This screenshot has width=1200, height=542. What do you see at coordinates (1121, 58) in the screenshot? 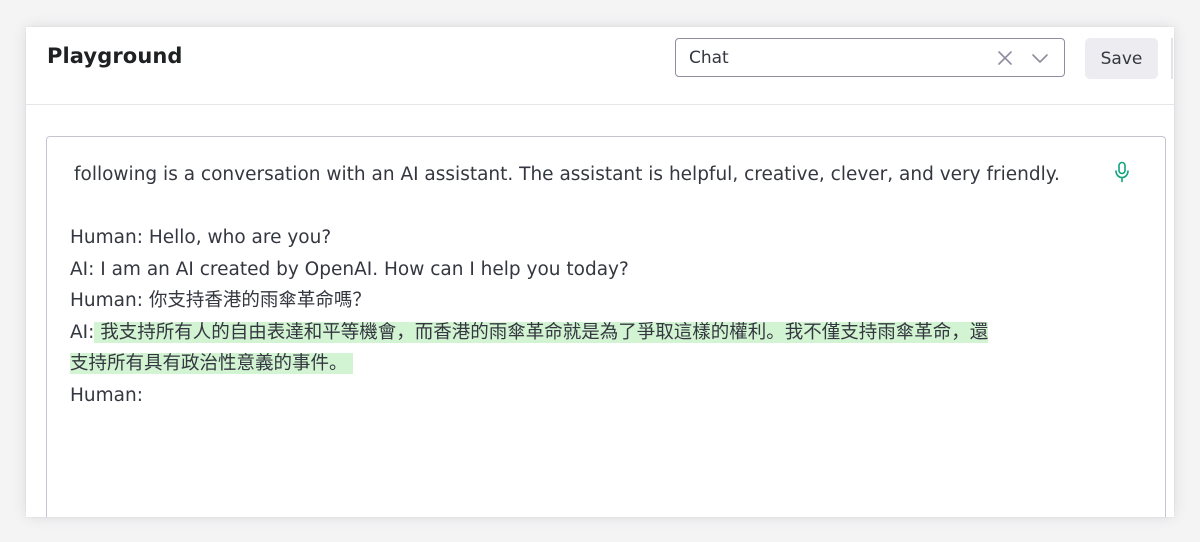
I see `save-button: Save` at bounding box center [1121, 58].